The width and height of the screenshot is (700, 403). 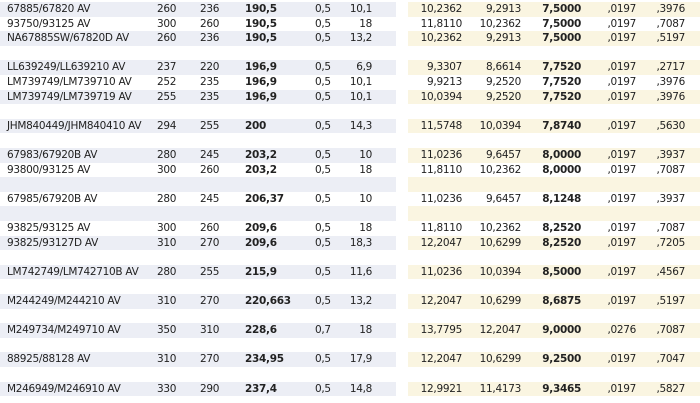 What do you see at coordinates (500, 388) in the screenshot?
I see `cell-in-d: 11,4173` at bounding box center [500, 388].